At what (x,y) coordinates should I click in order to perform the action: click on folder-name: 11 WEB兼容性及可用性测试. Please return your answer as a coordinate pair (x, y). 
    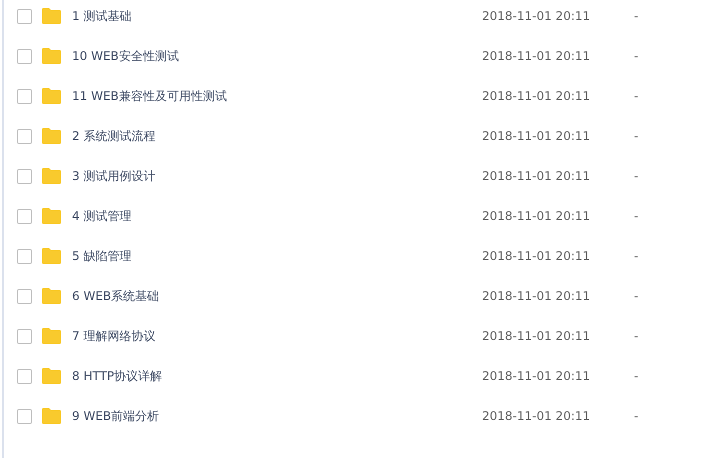
    Looking at the image, I should click on (277, 96).